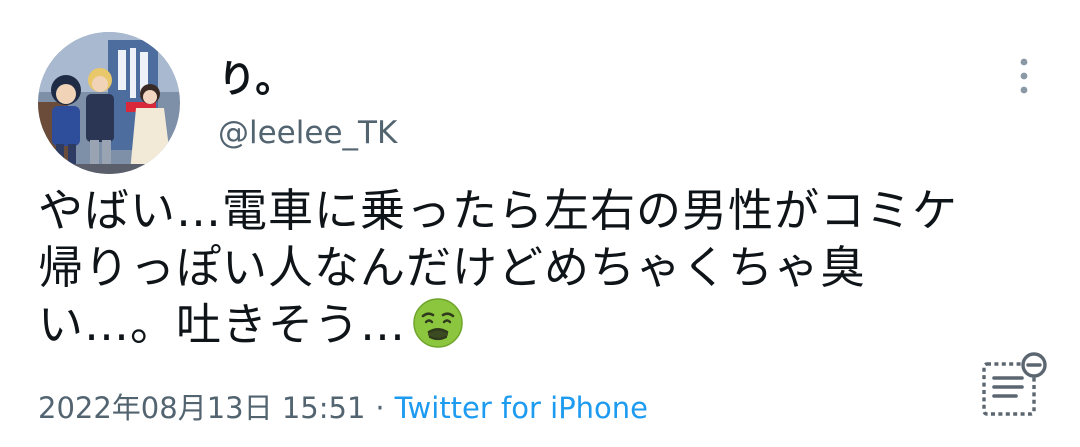 The image size is (1080, 447). I want to click on tweet-meta: 2022年08月13日 15:51 · Twitter for iPhone, so click(343, 408).